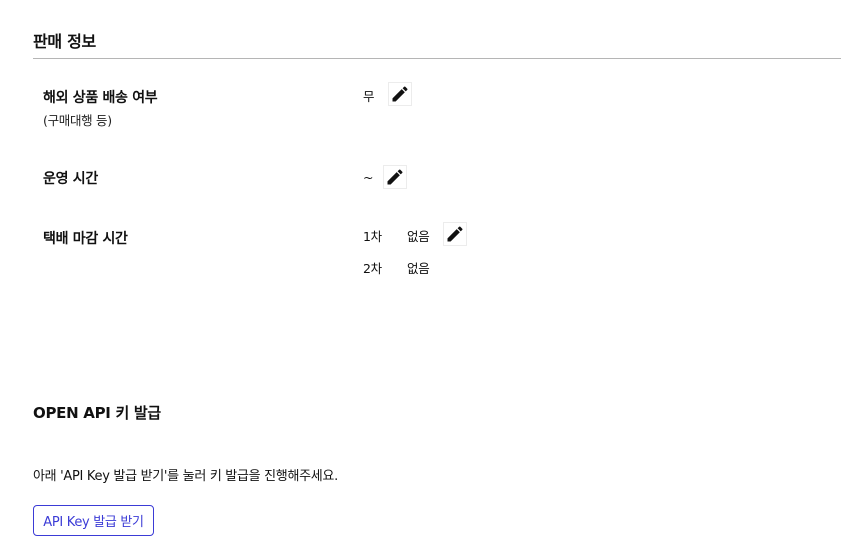 This screenshot has height=559, width=841. I want to click on operating-hours-label: 운영 시간, so click(70, 179).